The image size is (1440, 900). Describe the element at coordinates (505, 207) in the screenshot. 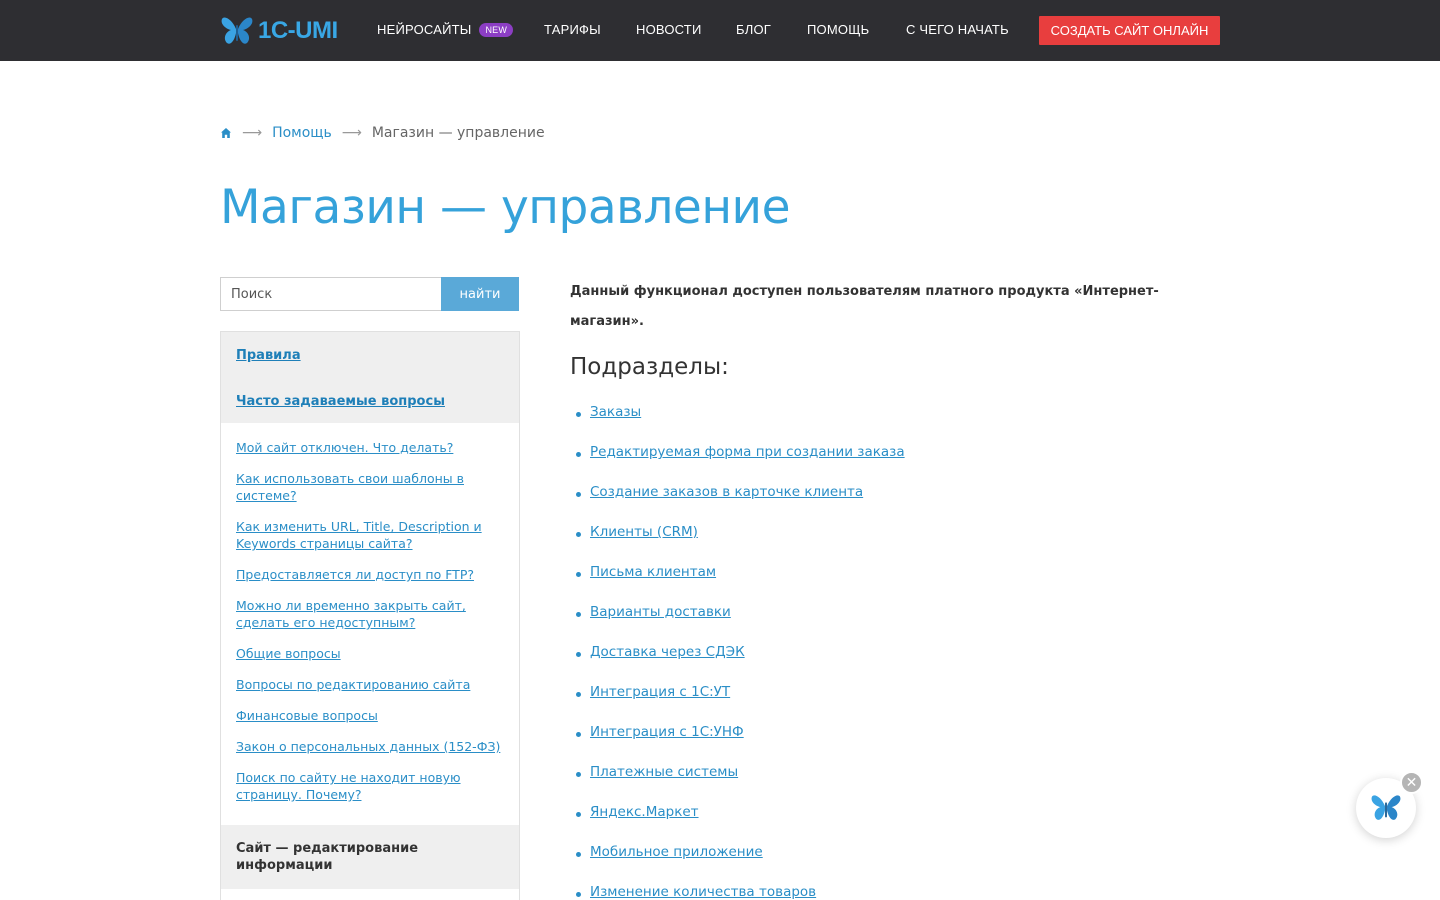

I see `page-title: Магазин — управление` at that location.